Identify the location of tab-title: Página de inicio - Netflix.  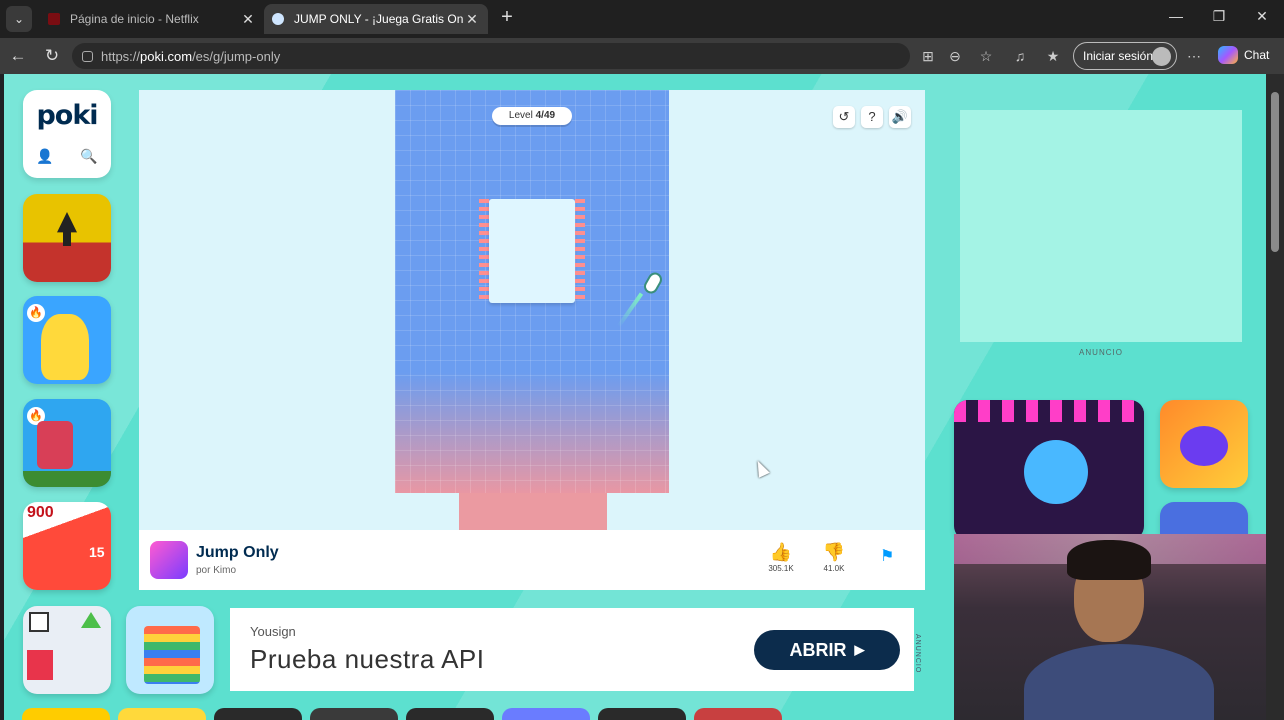
(134, 19).